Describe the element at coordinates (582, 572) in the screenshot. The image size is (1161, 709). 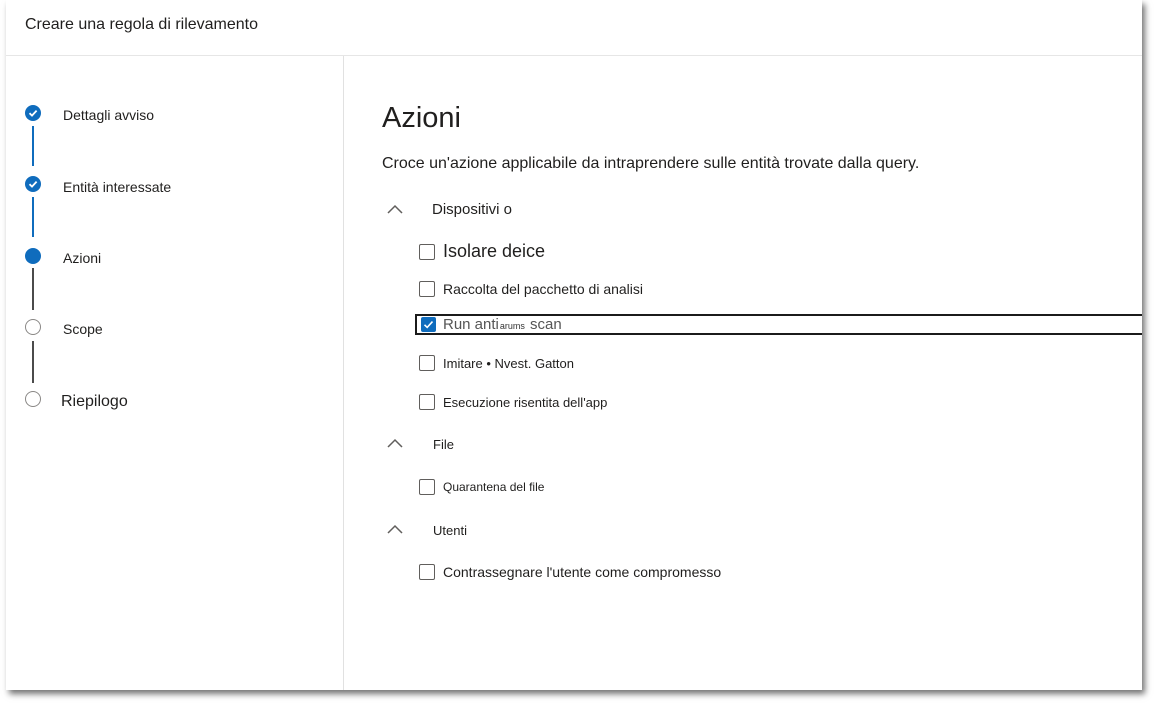
I see `action-label: Contrassegnare l'utente come compromesso` at that location.